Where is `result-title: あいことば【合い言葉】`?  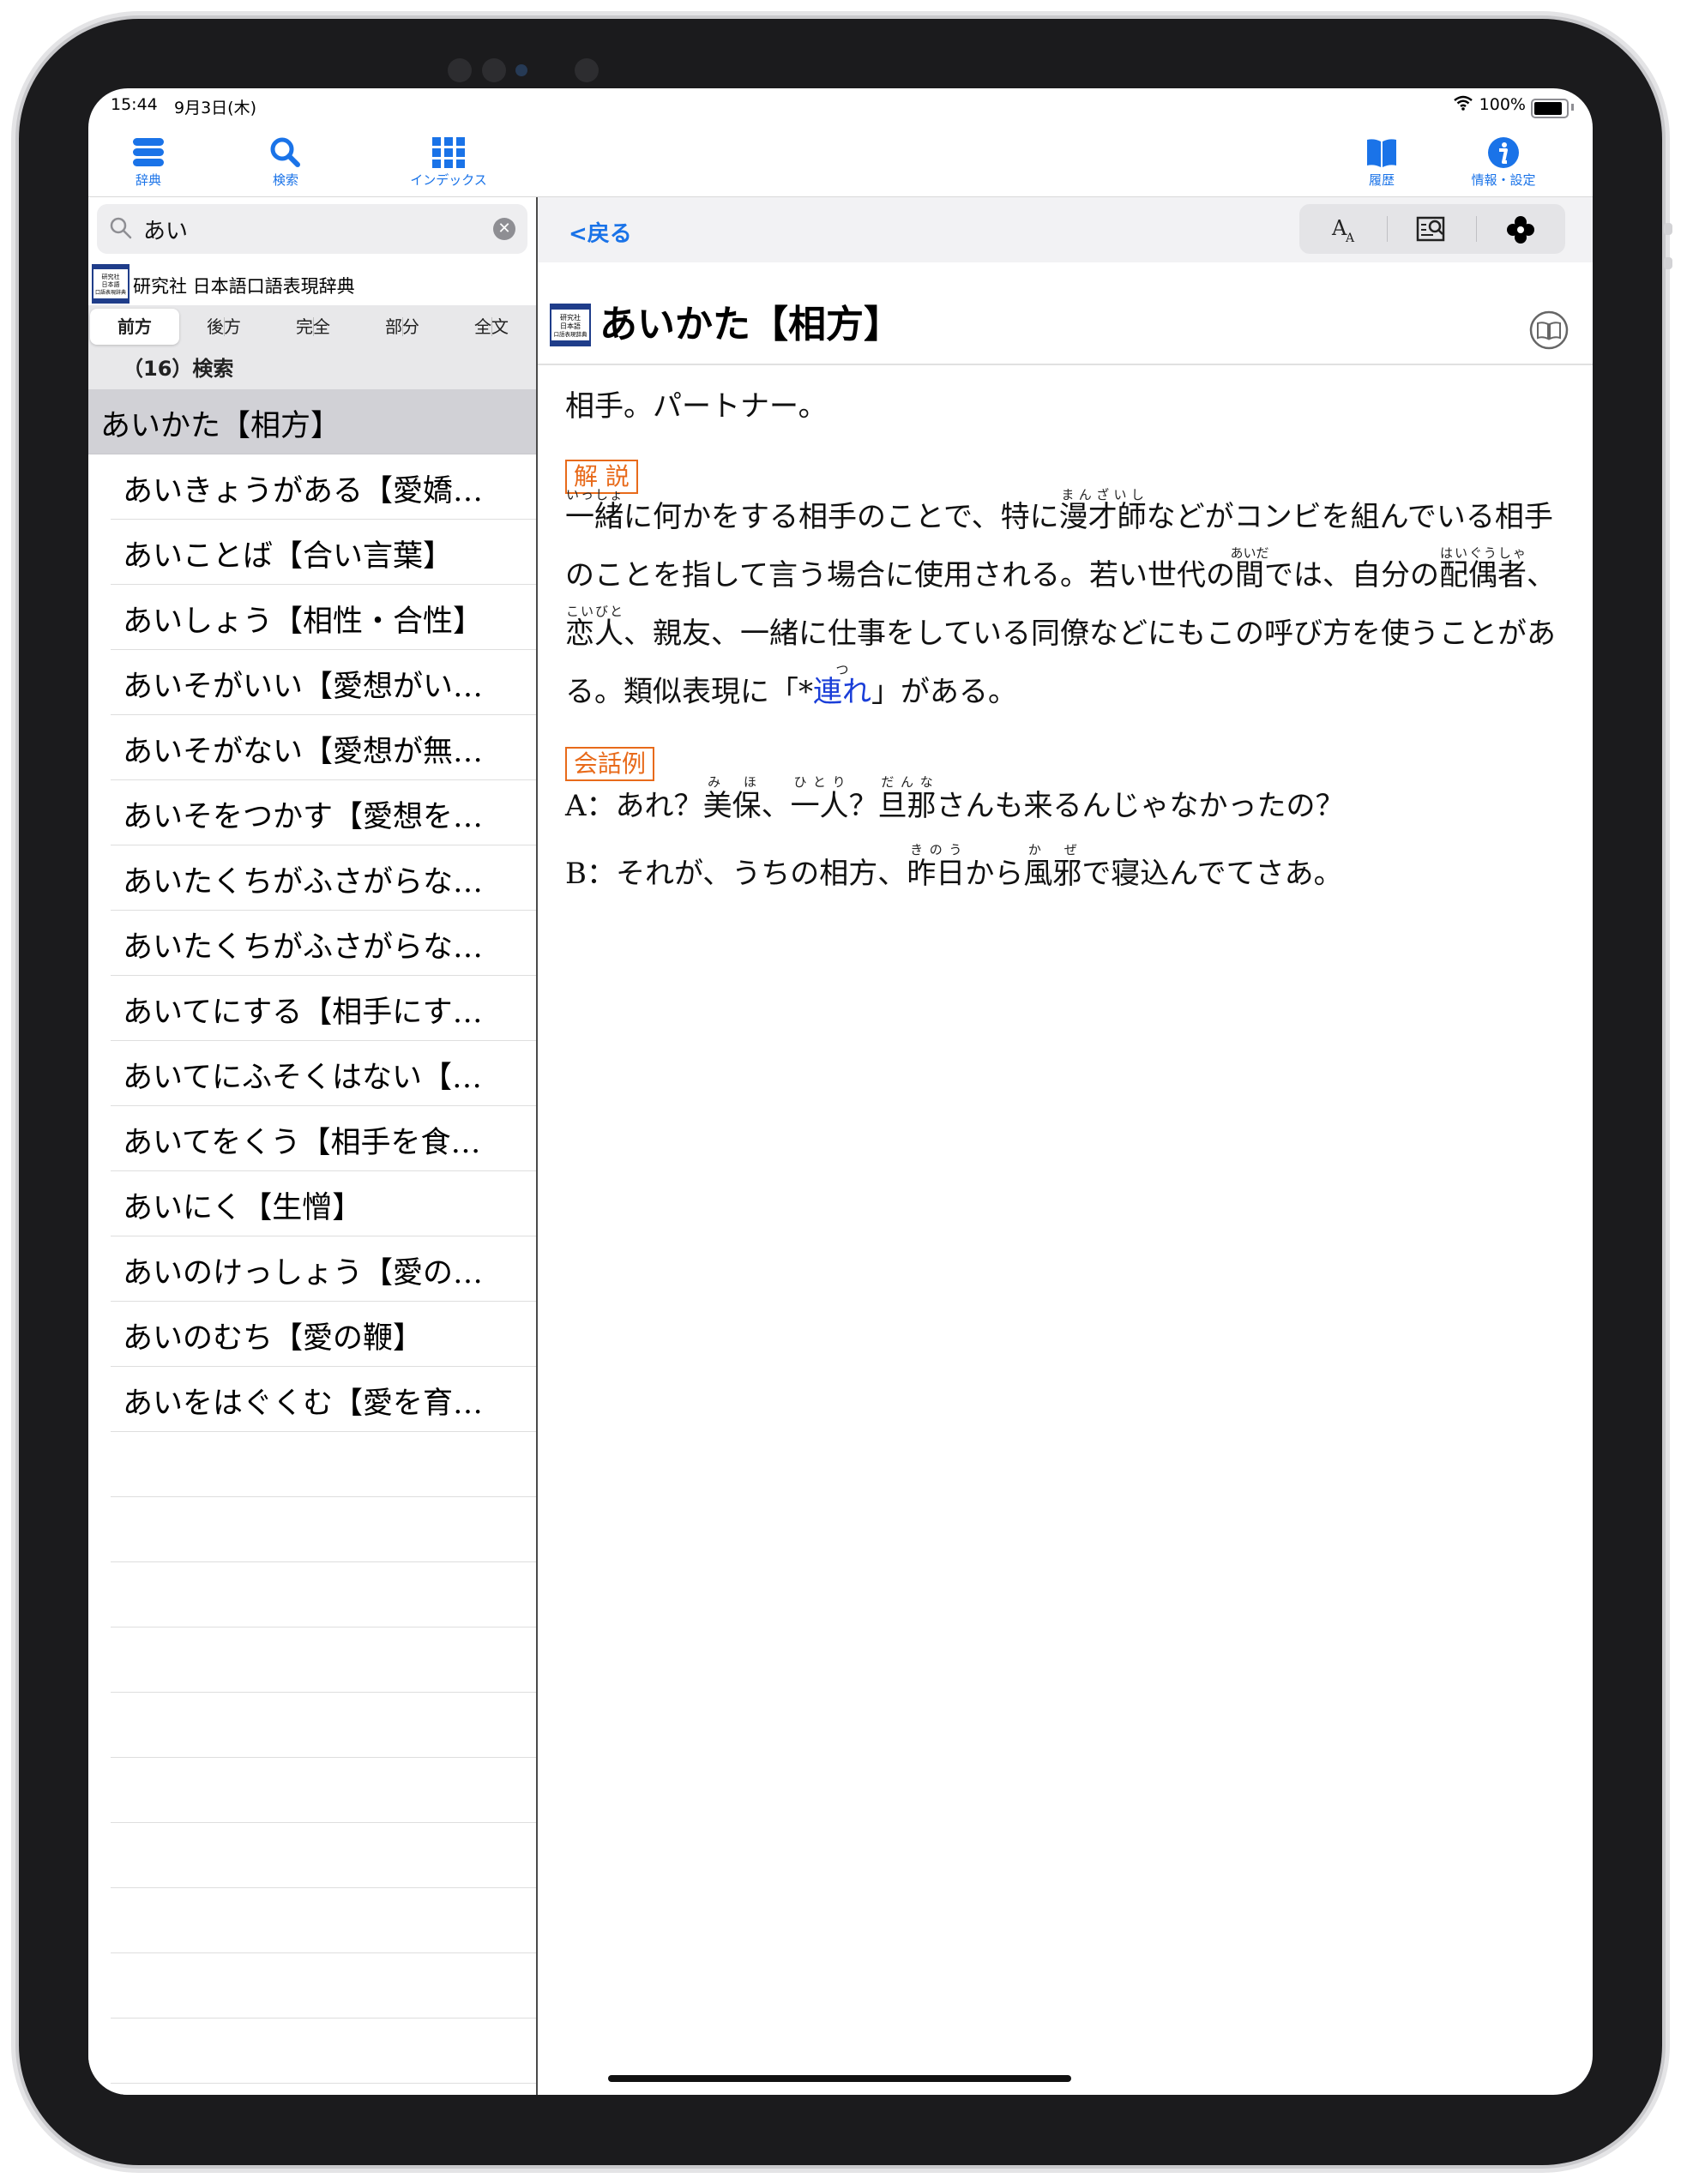 result-title: あいことば【合い言葉】 is located at coordinates (289, 556).